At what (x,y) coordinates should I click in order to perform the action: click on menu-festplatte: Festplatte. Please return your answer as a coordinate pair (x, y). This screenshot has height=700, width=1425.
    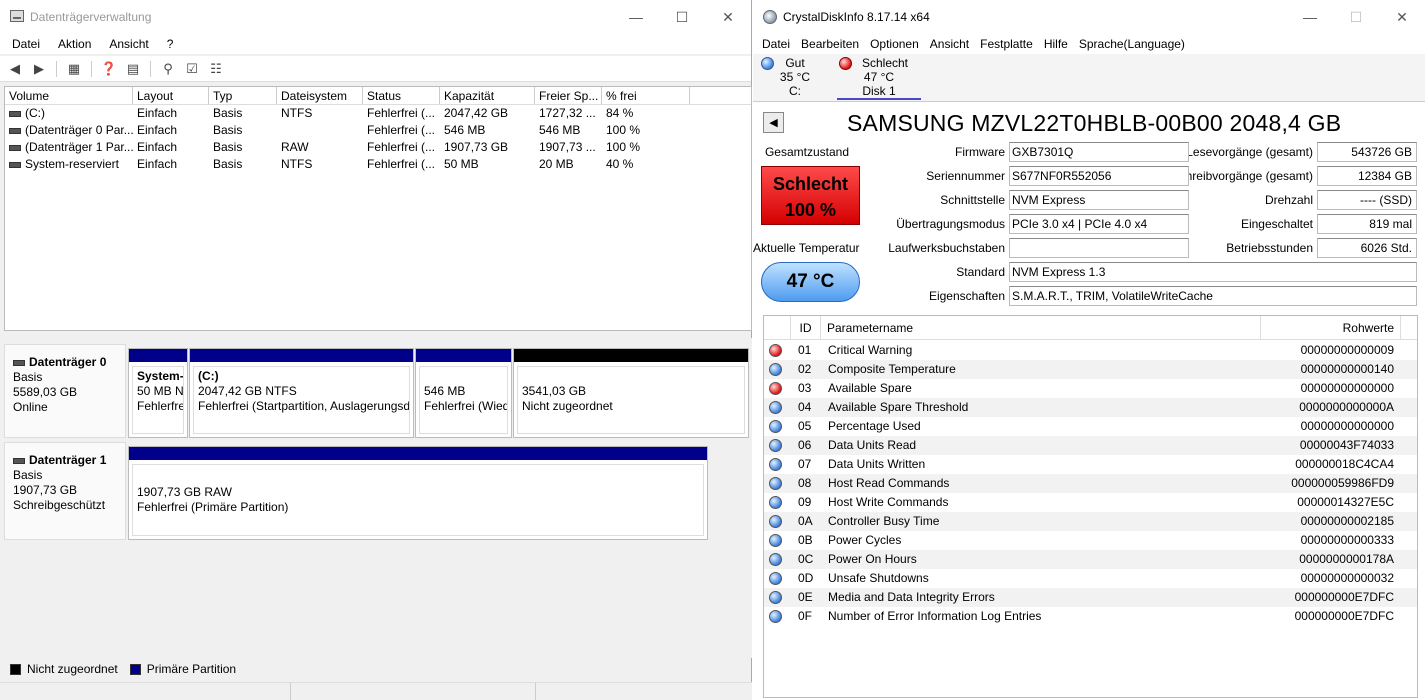
    Looking at the image, I should click on (1006, 44).